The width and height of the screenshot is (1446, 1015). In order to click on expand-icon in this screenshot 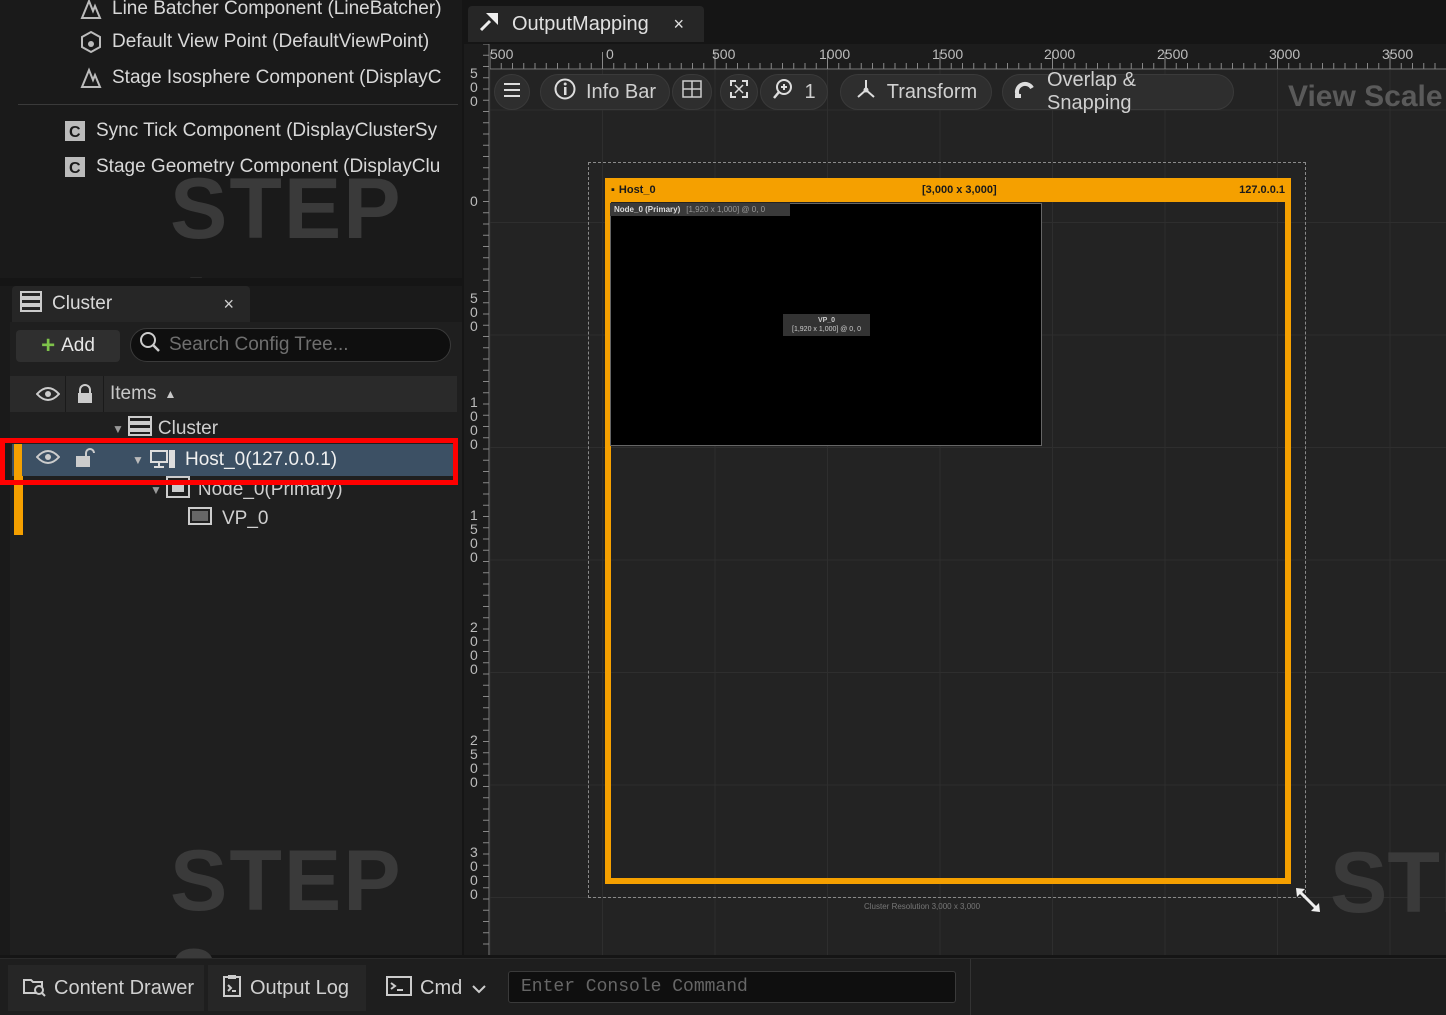, I will do `click(739, 92)`.